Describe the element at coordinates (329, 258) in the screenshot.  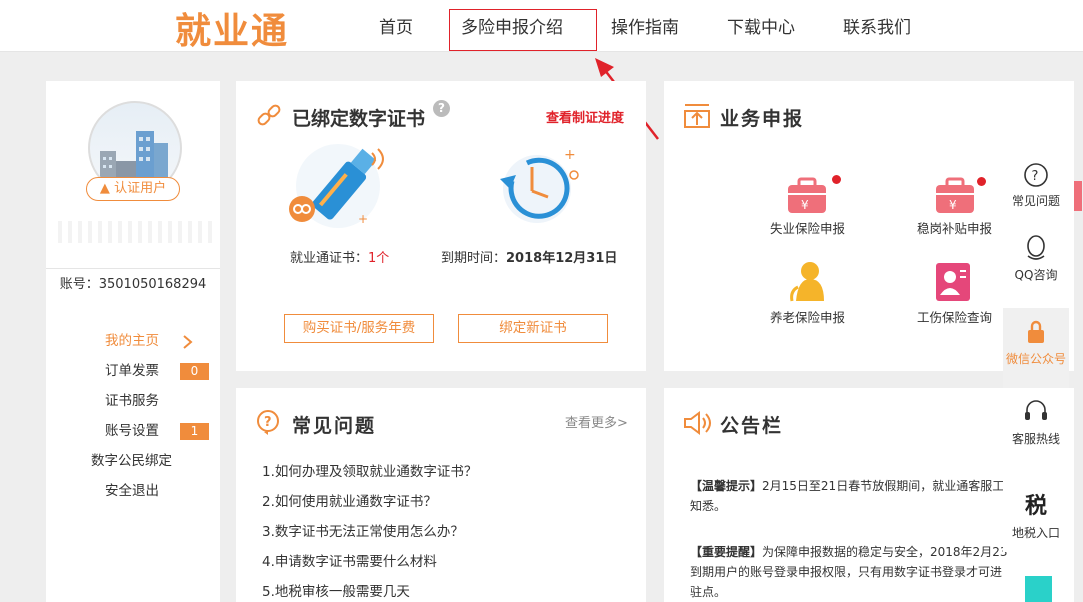
I see `cert-count-label: 就业通证书：` at that location.